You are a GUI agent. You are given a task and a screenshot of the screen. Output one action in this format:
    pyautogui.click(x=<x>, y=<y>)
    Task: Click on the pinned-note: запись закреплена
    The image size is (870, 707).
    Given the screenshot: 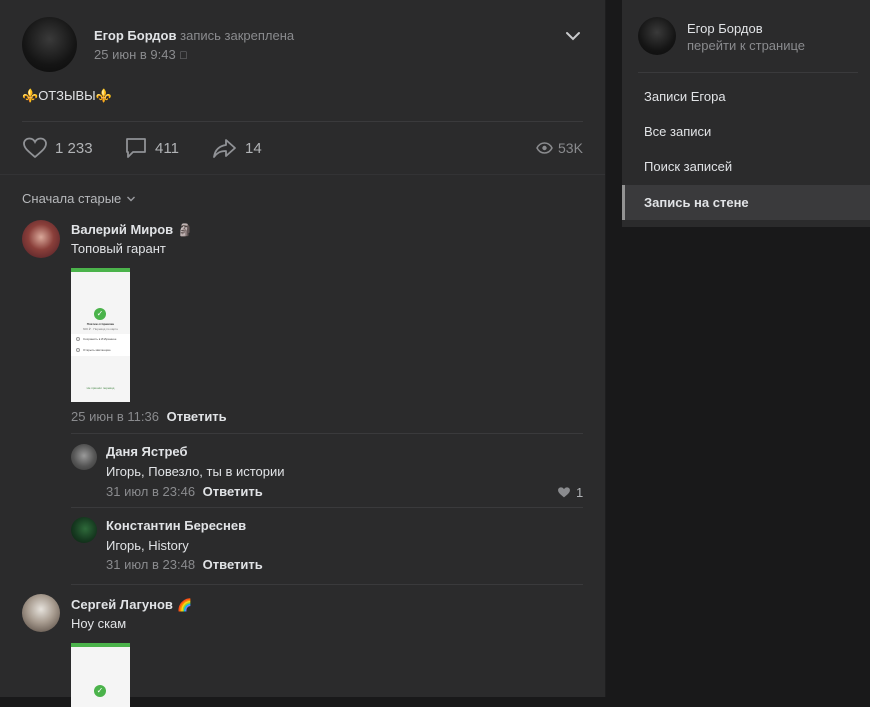 What is the action you would take?
    pyautogui.click(x=237, y=35)
    